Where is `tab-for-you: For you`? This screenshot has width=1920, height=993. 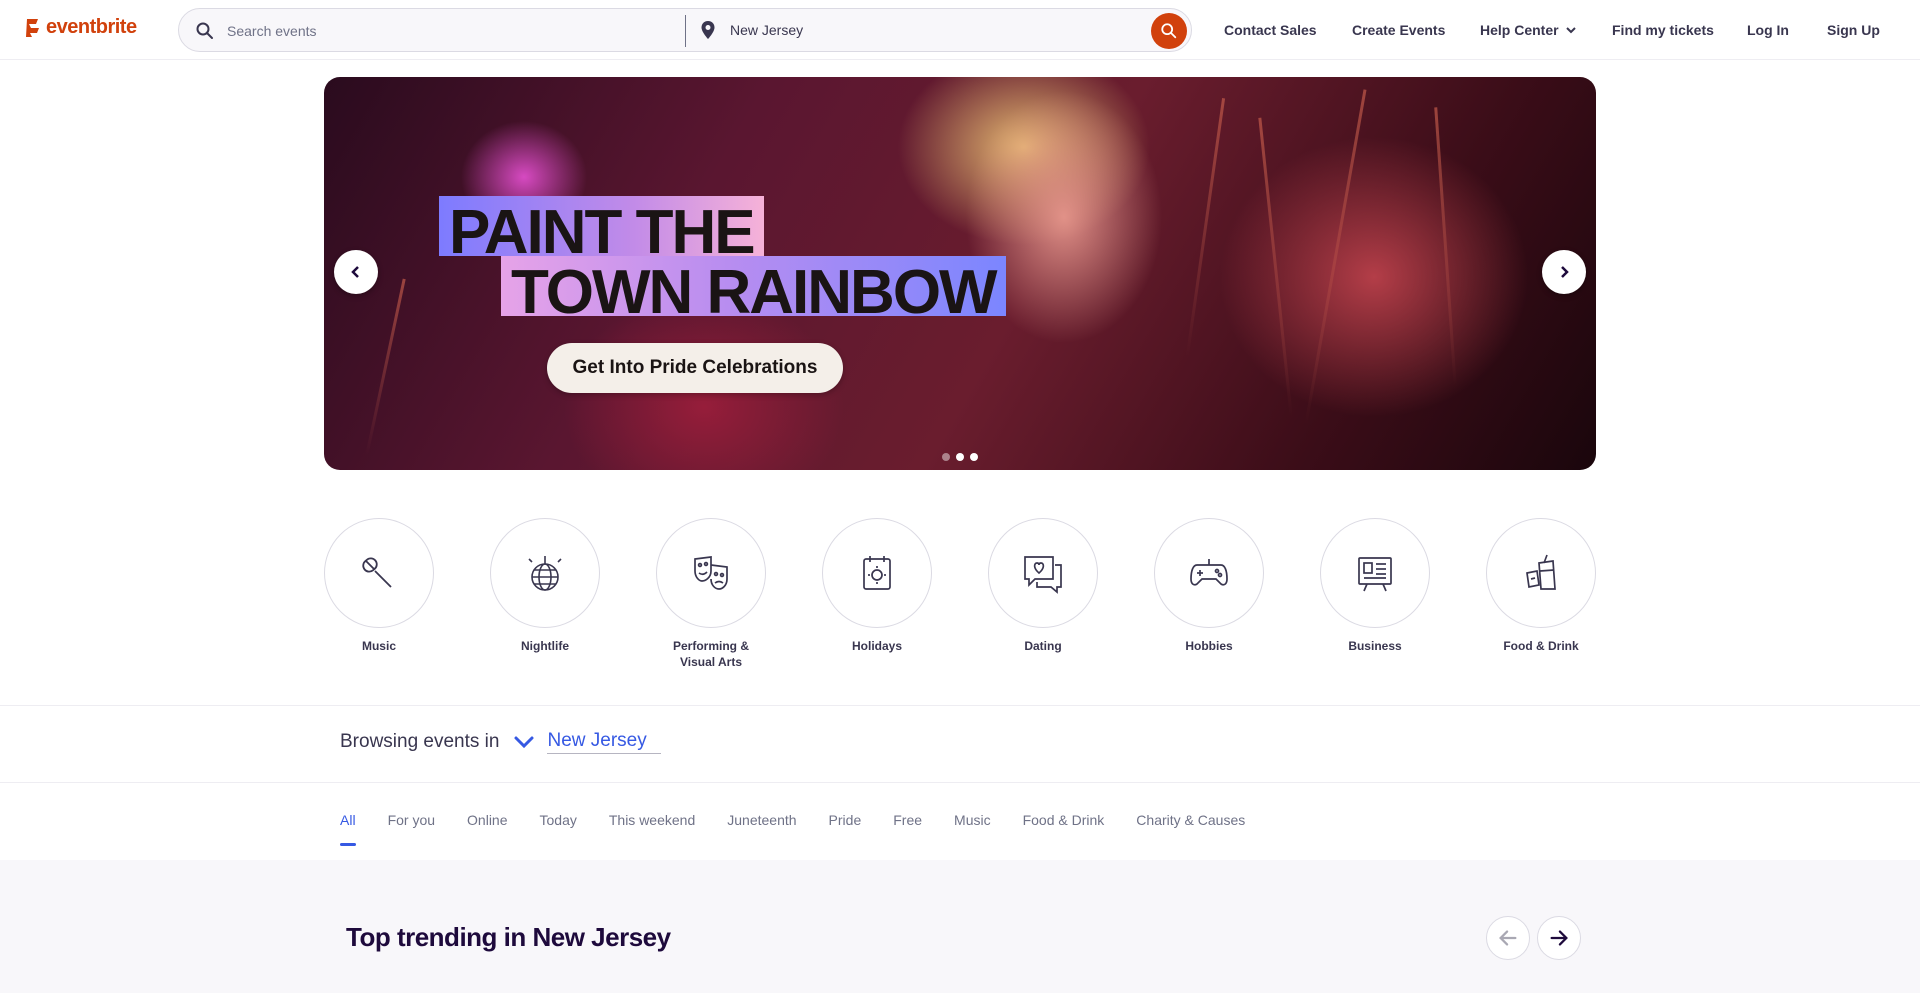 tab-for-you: For you is located at coordinates (411, 829).